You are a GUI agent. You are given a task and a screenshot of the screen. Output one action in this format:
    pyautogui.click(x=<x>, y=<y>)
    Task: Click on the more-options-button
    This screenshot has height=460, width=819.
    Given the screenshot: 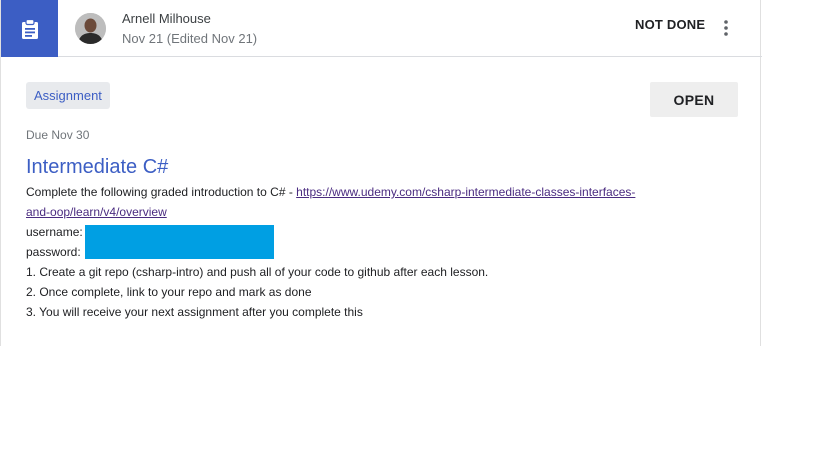 What is the action you would take?
    pyautogui.click(x=726, y=28)
    